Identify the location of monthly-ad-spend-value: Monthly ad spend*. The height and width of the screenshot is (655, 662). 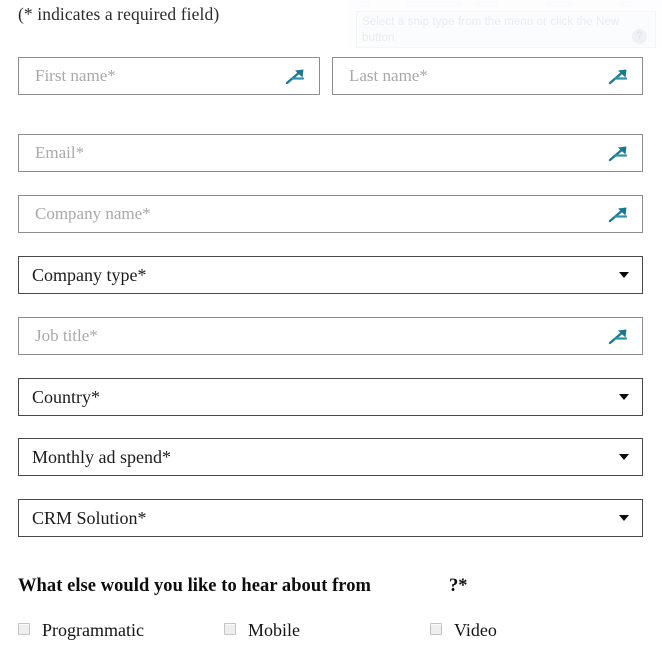
(101, 456).